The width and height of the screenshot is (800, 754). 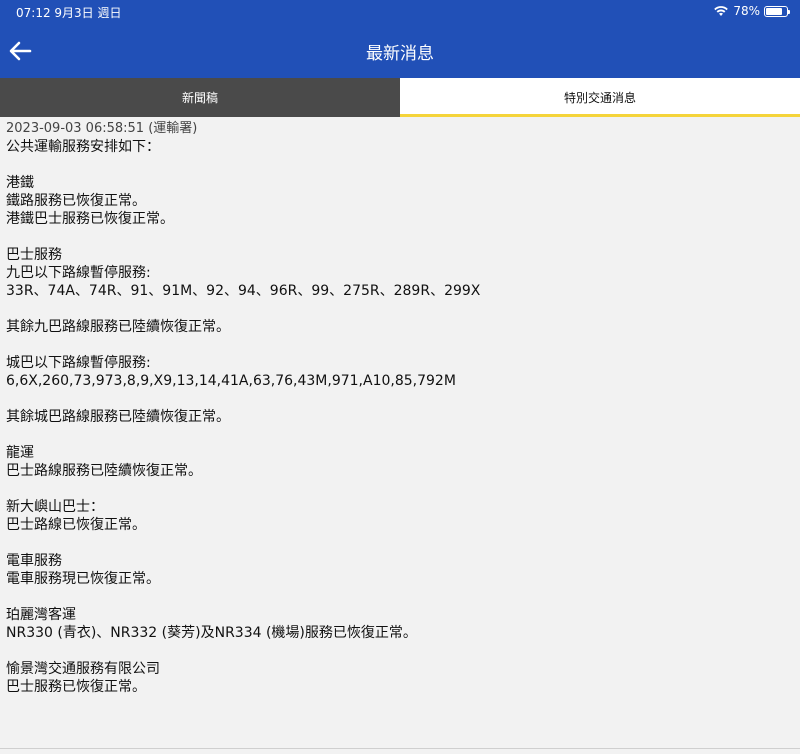 I want to click on message-line: 巴士服務已恢復正常。, so click(x=76, y=687).